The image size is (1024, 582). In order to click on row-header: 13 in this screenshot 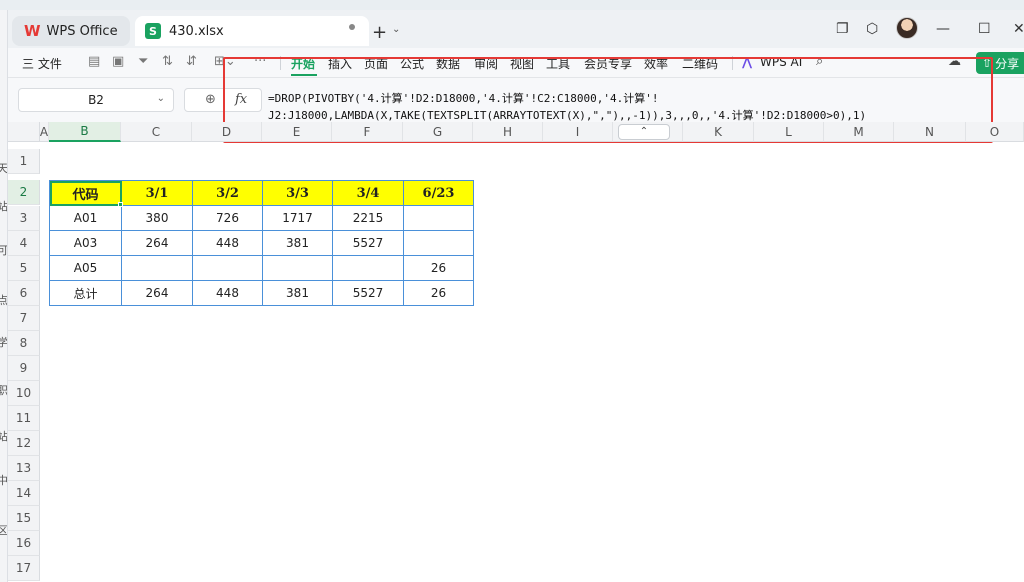, I will do `click(24, 468)`.